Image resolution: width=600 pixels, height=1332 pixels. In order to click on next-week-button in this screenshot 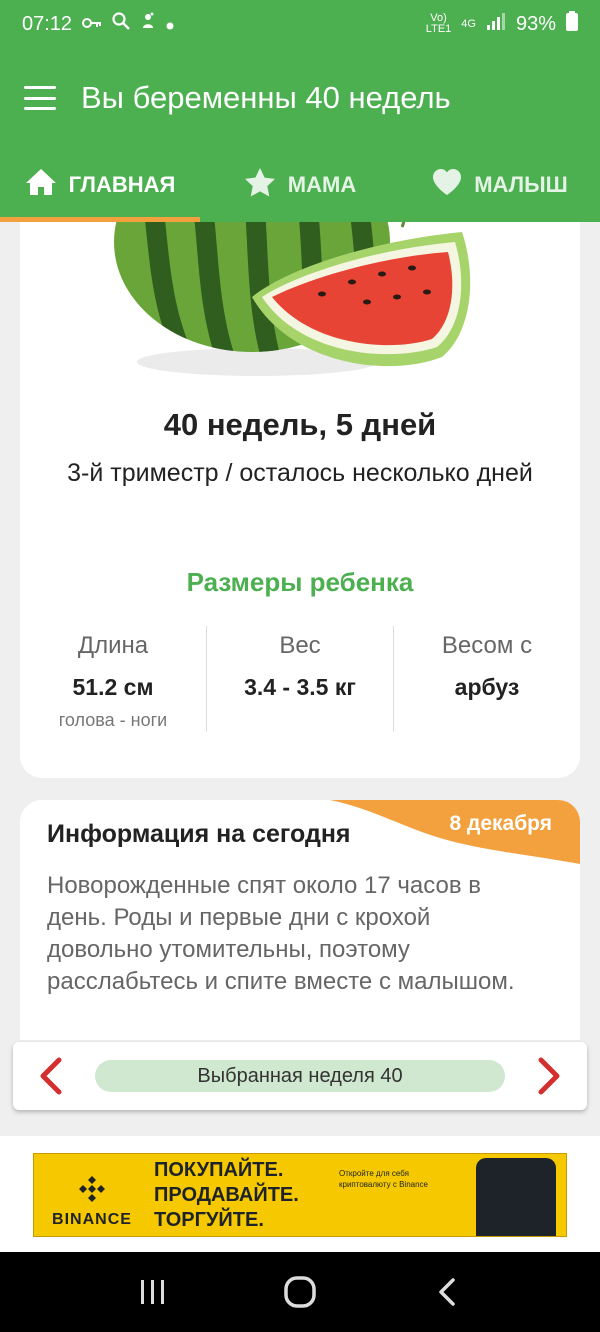, I will do `click(547, 1076)`.